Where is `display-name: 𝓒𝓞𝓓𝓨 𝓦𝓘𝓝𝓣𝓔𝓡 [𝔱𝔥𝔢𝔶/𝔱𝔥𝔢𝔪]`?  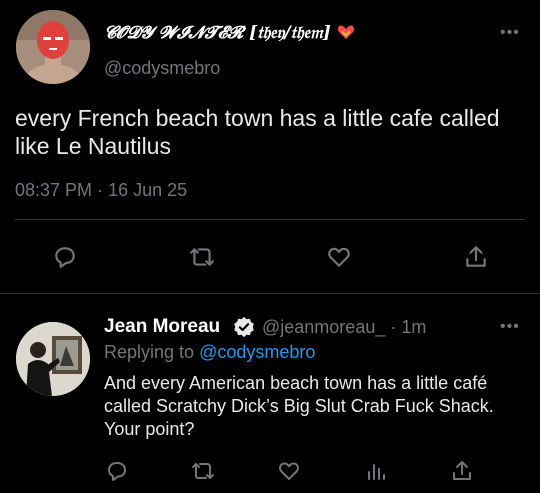 display-name: 𝓒𝓞𝓓𝓨 𝓦𝓘𝓝𝓣𝓔𝓡 [𝔱𝔥𝔢𝔶/𝔱𝔥𝔢𝔪] is located at coordinates (229, 33).